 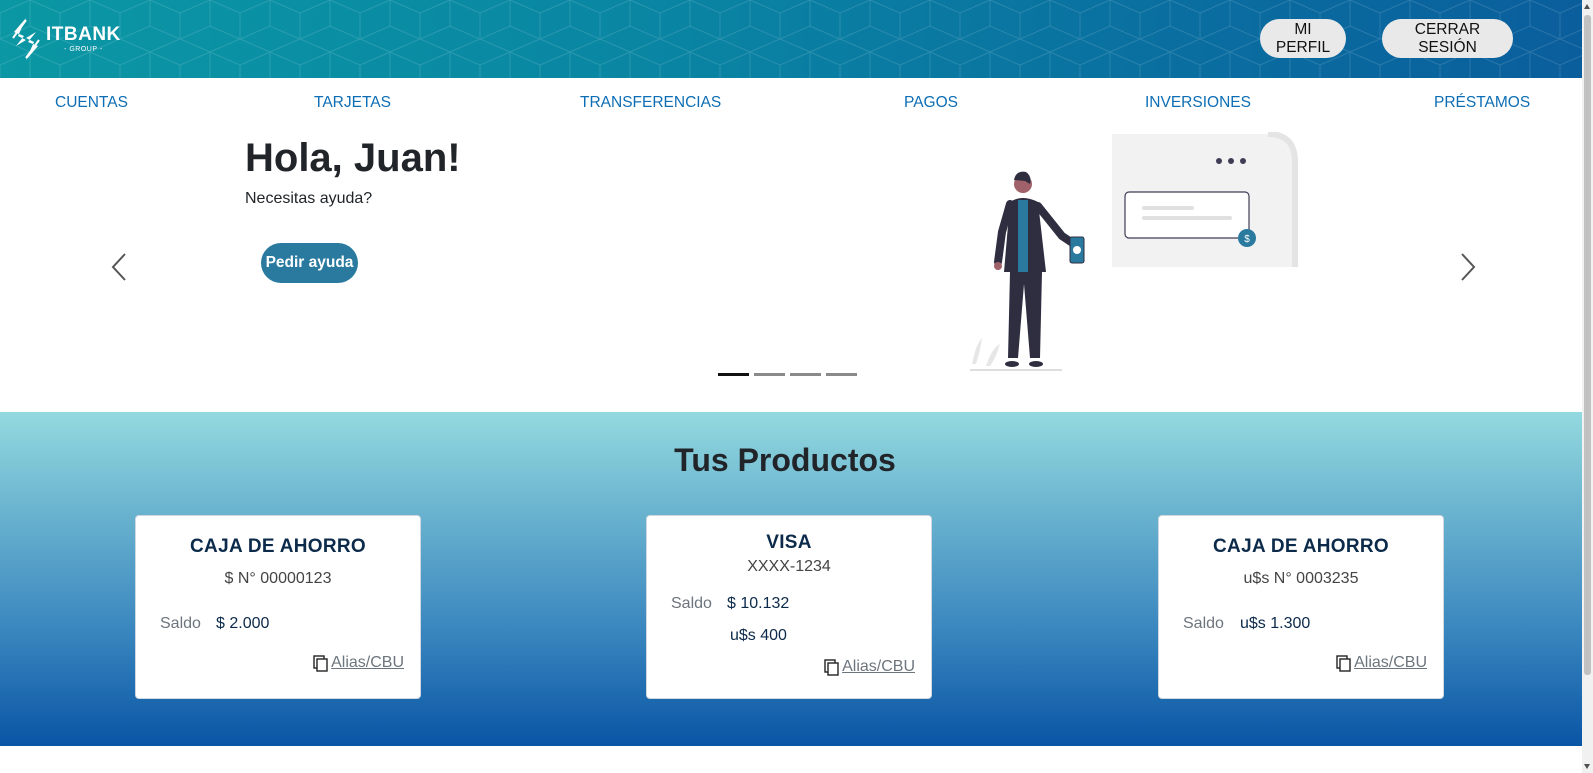 What do you see at coordinates (1303, 38) in the screenshot?
I see `profile-button: MI PERFIL` at bounding box center [1303, 38].